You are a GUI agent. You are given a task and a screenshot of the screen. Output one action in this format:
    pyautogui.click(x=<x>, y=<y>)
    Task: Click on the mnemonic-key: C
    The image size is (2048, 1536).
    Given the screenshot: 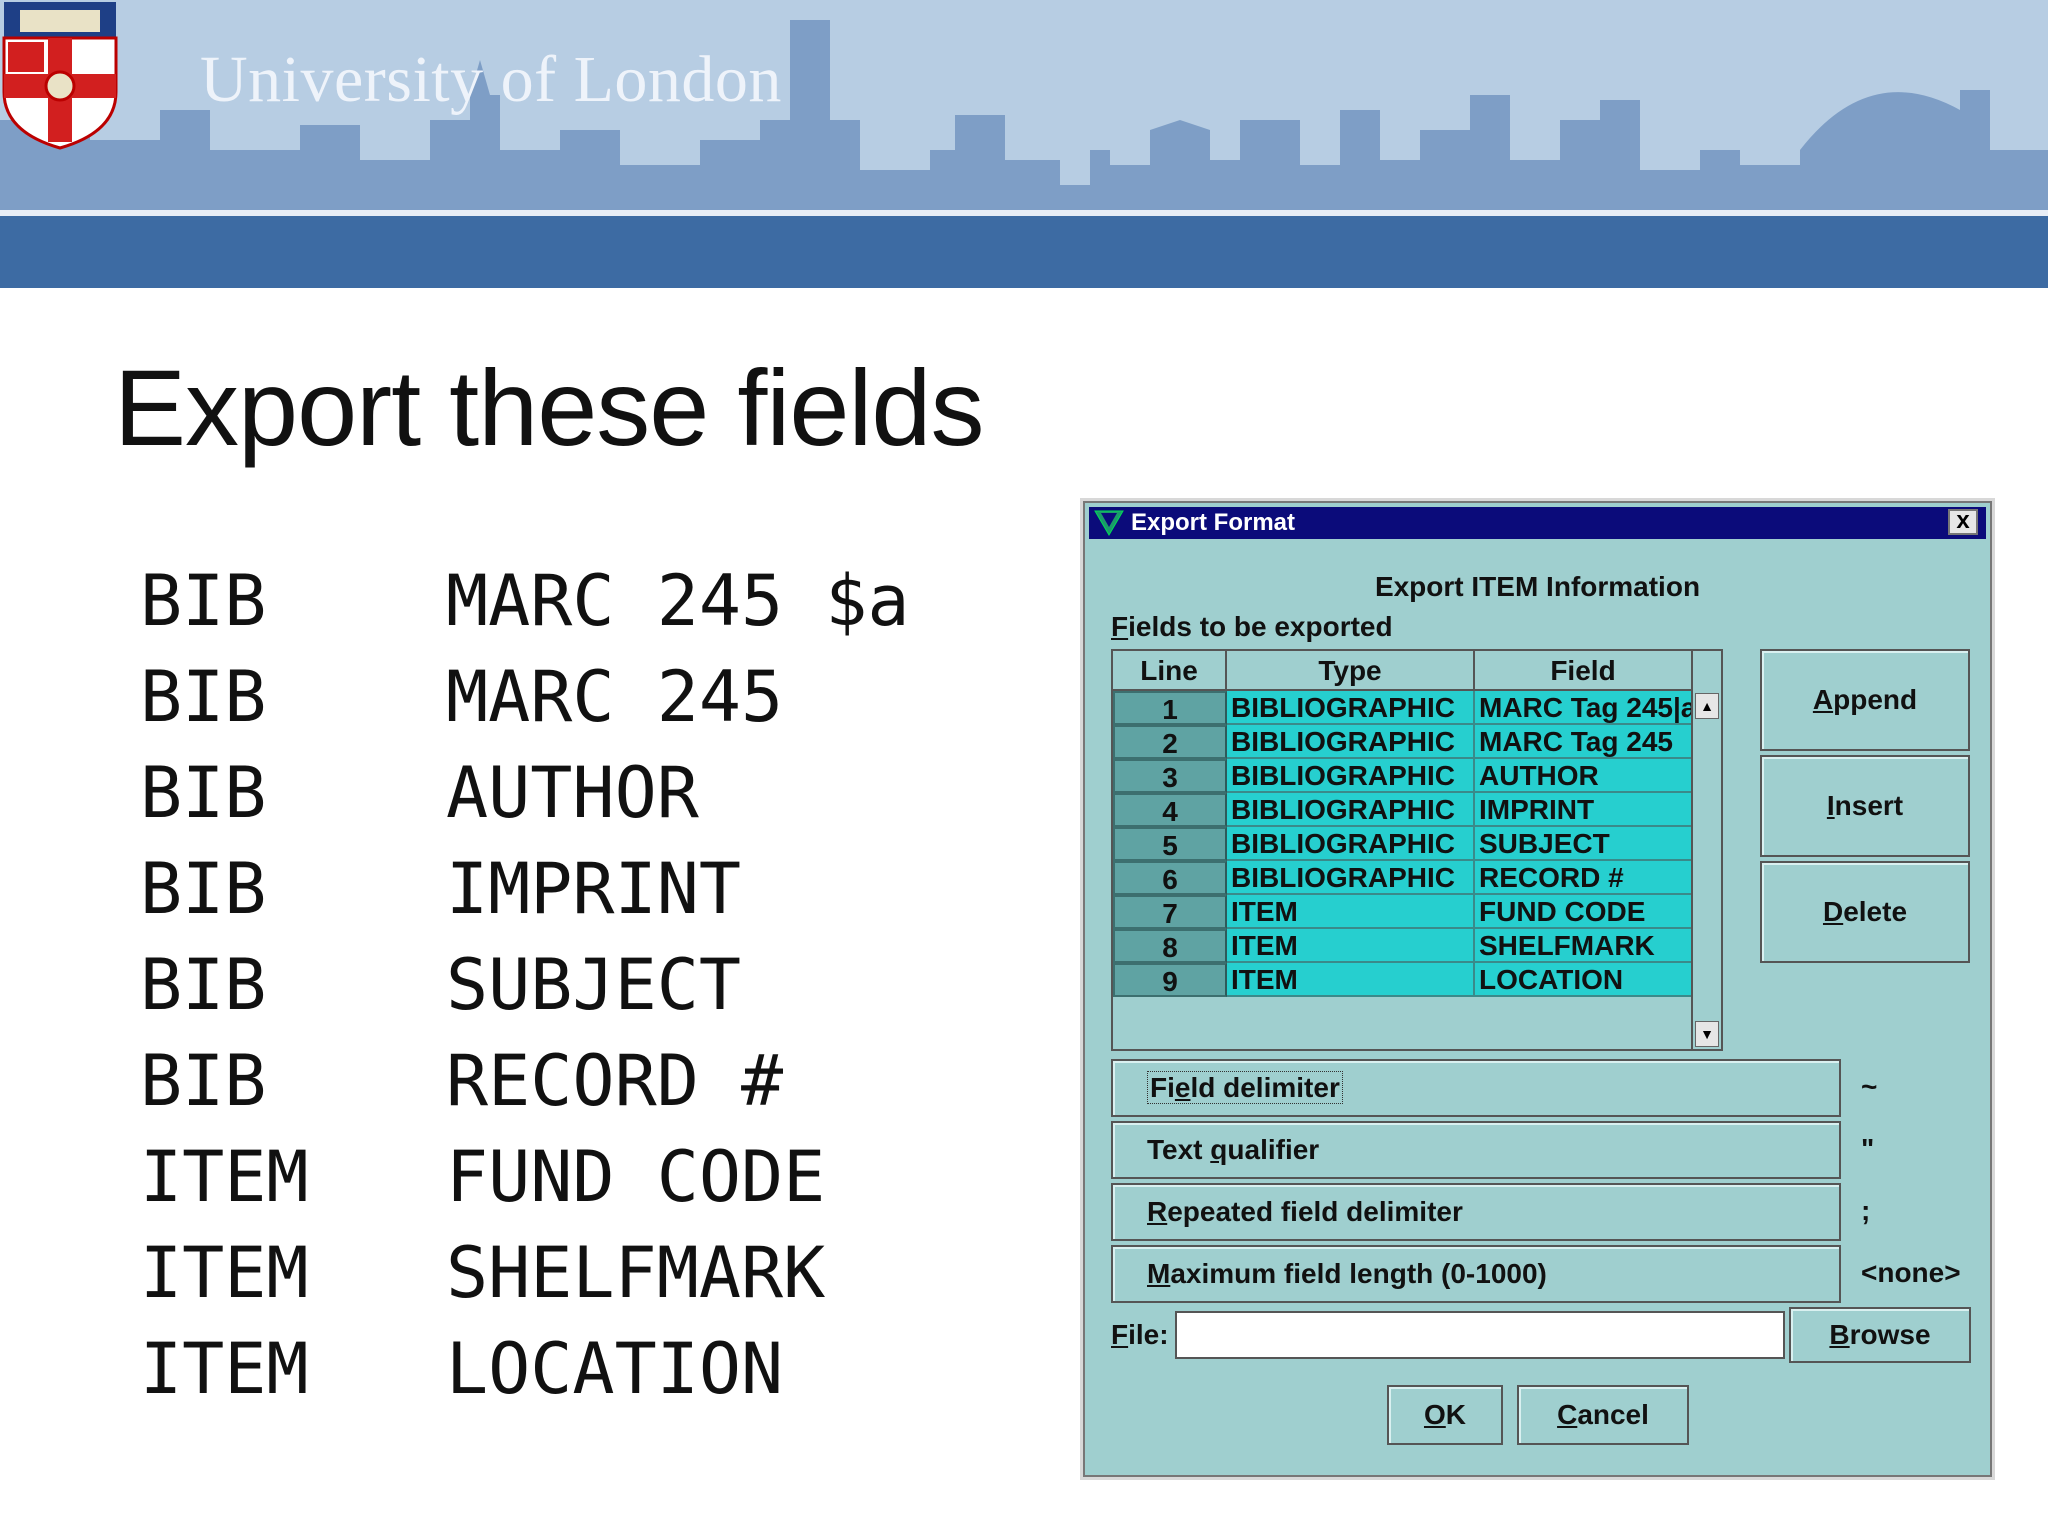 What is the action you would take?
    pyautogui.click(x=1567, y=1414)
    